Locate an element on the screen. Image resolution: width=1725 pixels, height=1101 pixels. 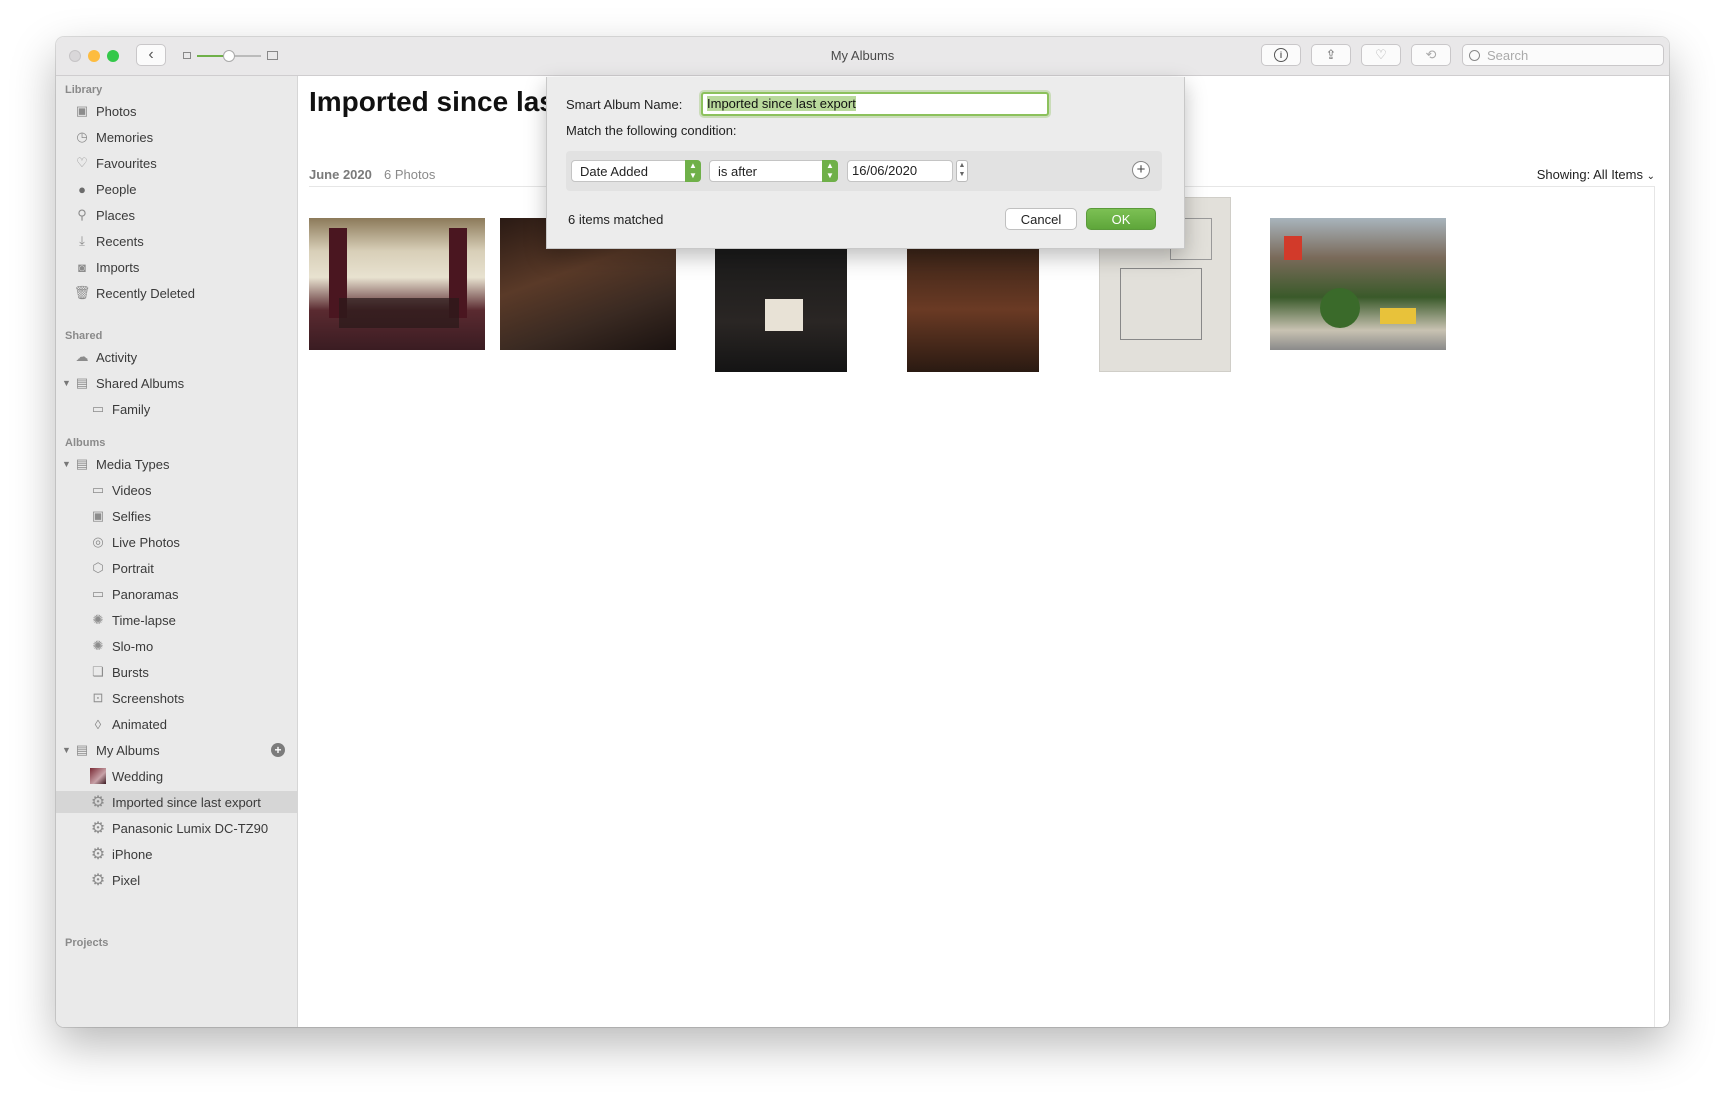
imports-icon: ◙ is located at coordinates (82, 267).